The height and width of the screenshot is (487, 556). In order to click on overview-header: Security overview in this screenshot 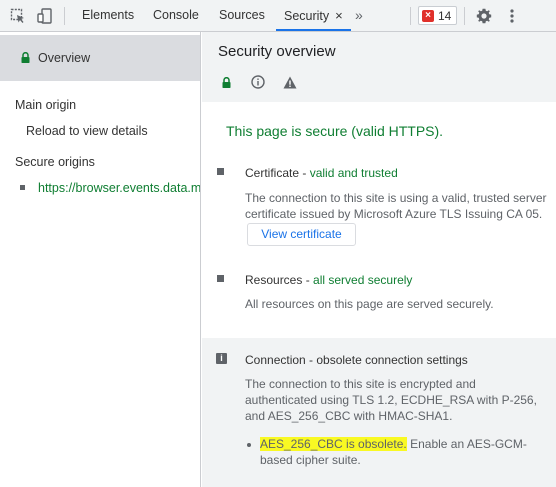, I will do `click(379, 67)`.